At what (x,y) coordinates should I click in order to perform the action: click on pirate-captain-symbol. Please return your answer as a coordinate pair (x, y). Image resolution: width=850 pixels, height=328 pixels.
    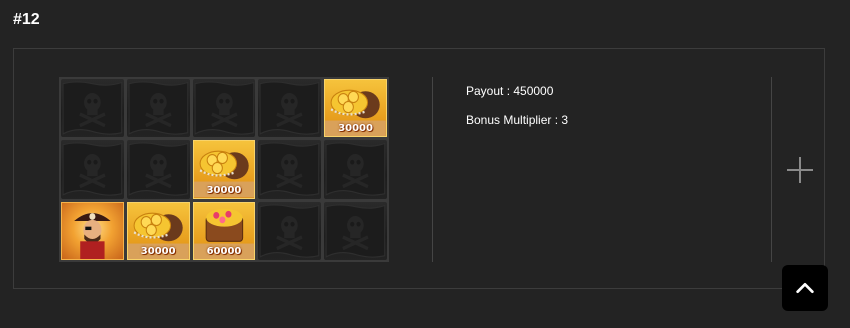
    Looking at the image, I should click on (92, 230).